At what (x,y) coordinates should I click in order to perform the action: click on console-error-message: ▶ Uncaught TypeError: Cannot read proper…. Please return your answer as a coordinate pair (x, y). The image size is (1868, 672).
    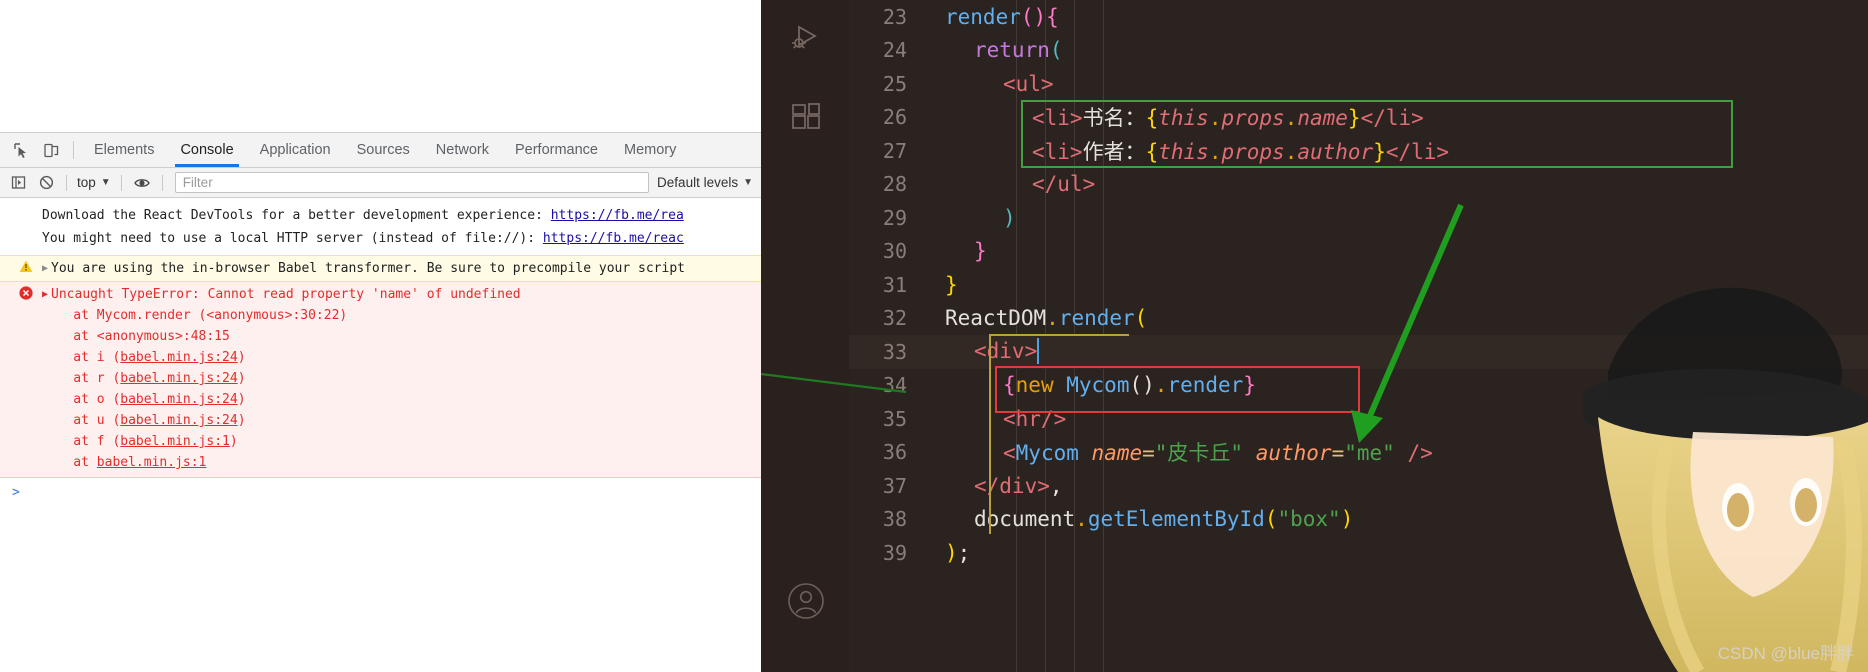
    Looking at the image, I should click on (380, 380).